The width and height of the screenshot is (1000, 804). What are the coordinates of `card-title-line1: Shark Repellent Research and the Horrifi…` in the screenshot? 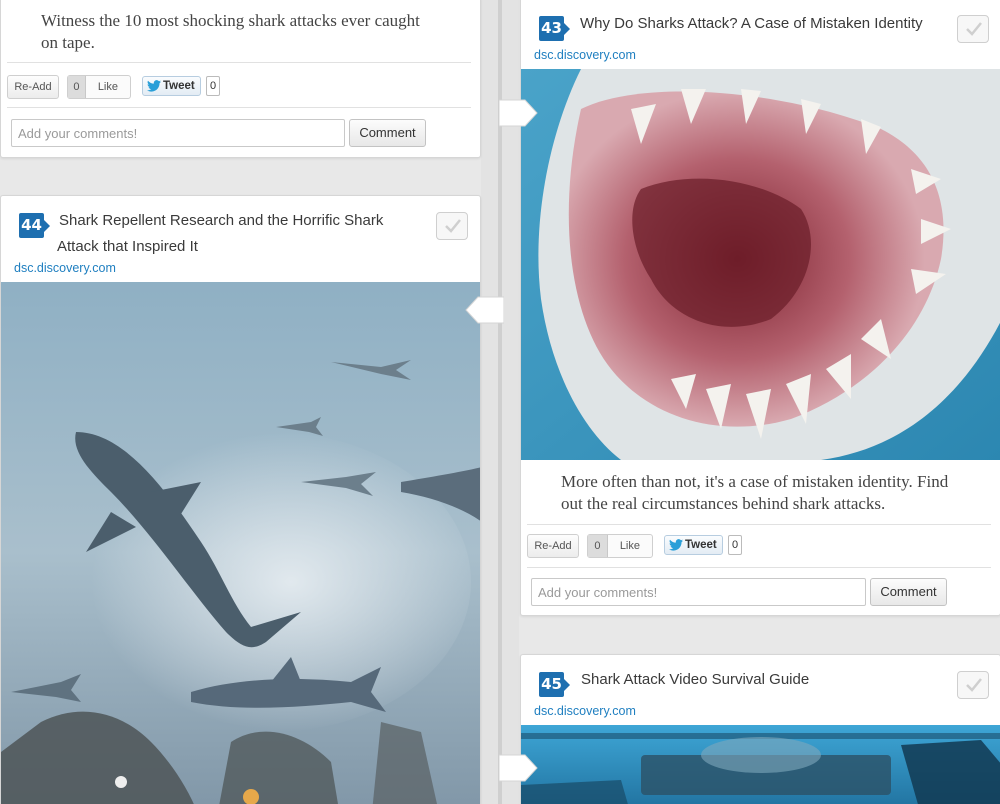 It's located at (221, 220).